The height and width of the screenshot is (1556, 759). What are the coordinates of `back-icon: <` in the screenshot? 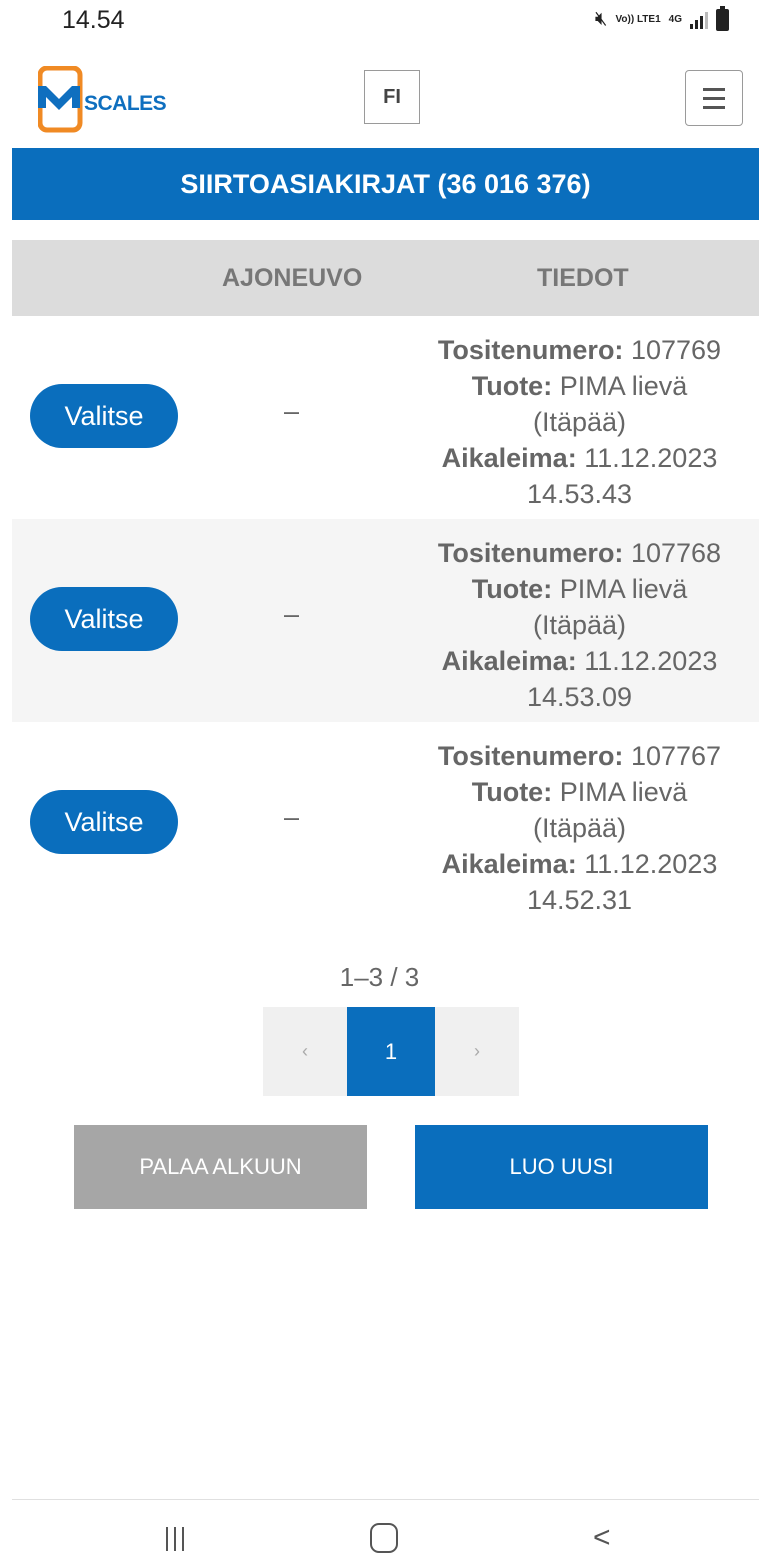 It's located at (602, 1538).